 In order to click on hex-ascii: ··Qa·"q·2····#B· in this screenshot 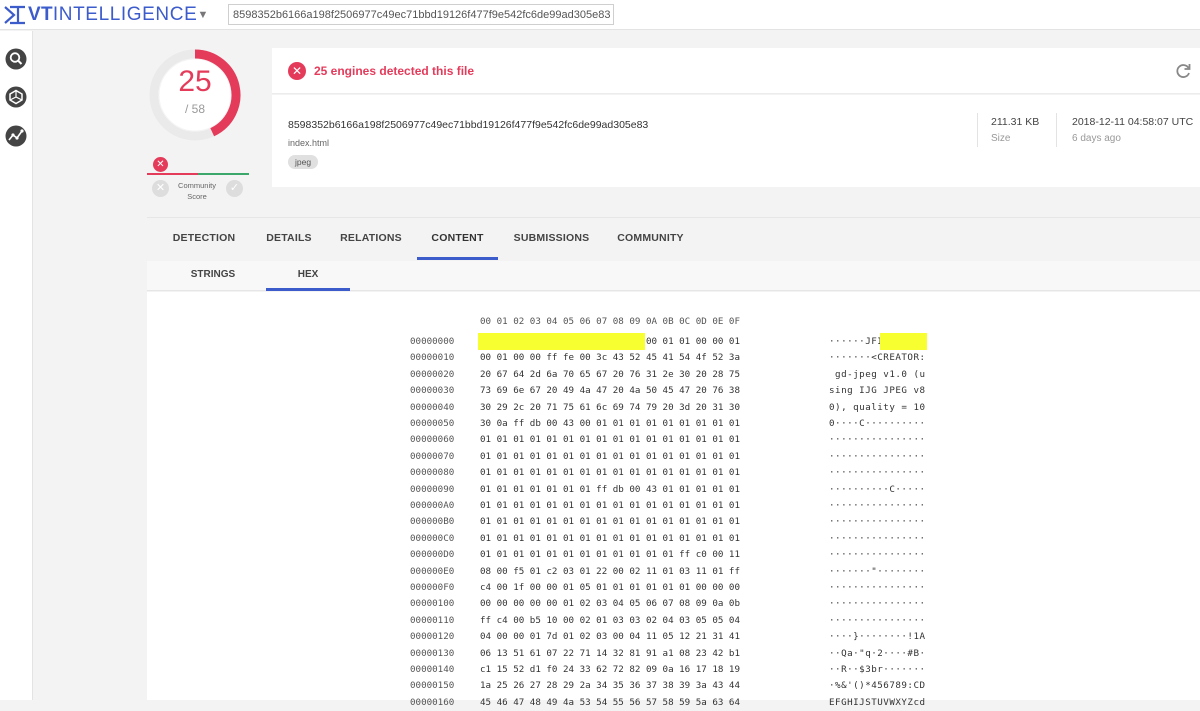, I will do `click(877, 653)`.